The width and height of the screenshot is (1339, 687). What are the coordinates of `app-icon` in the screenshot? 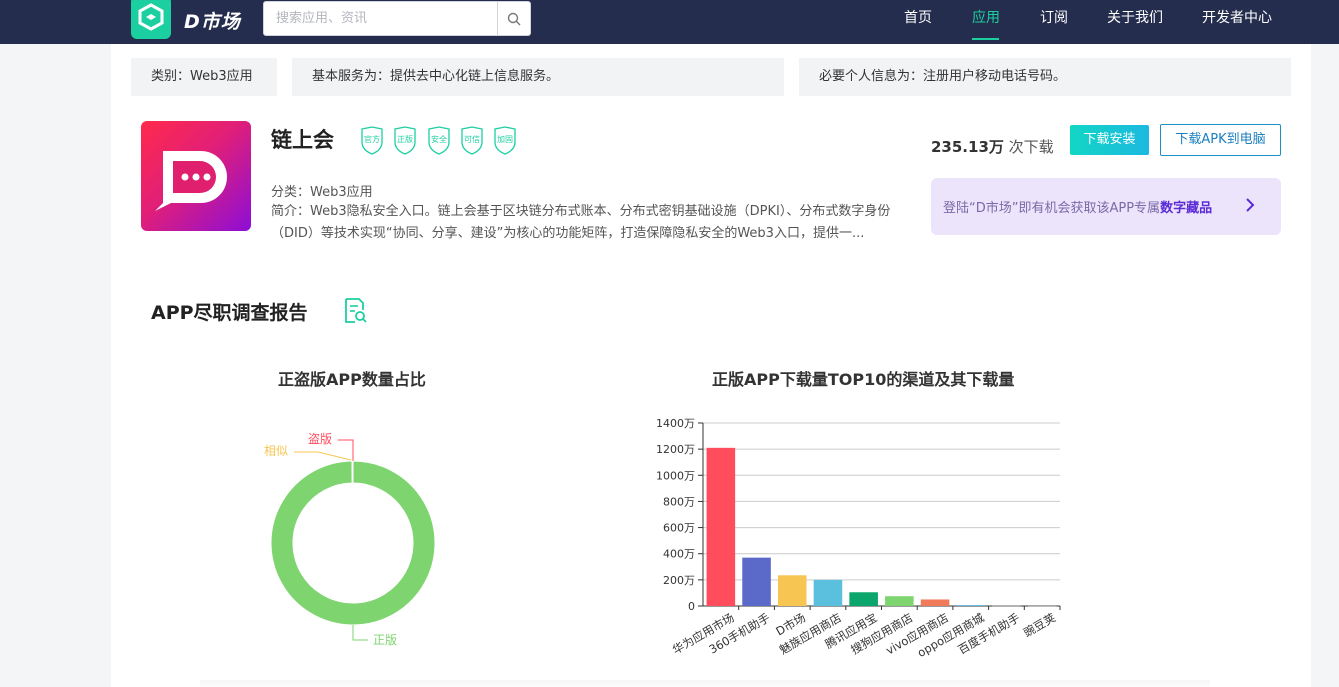 It's located at (196, 176).